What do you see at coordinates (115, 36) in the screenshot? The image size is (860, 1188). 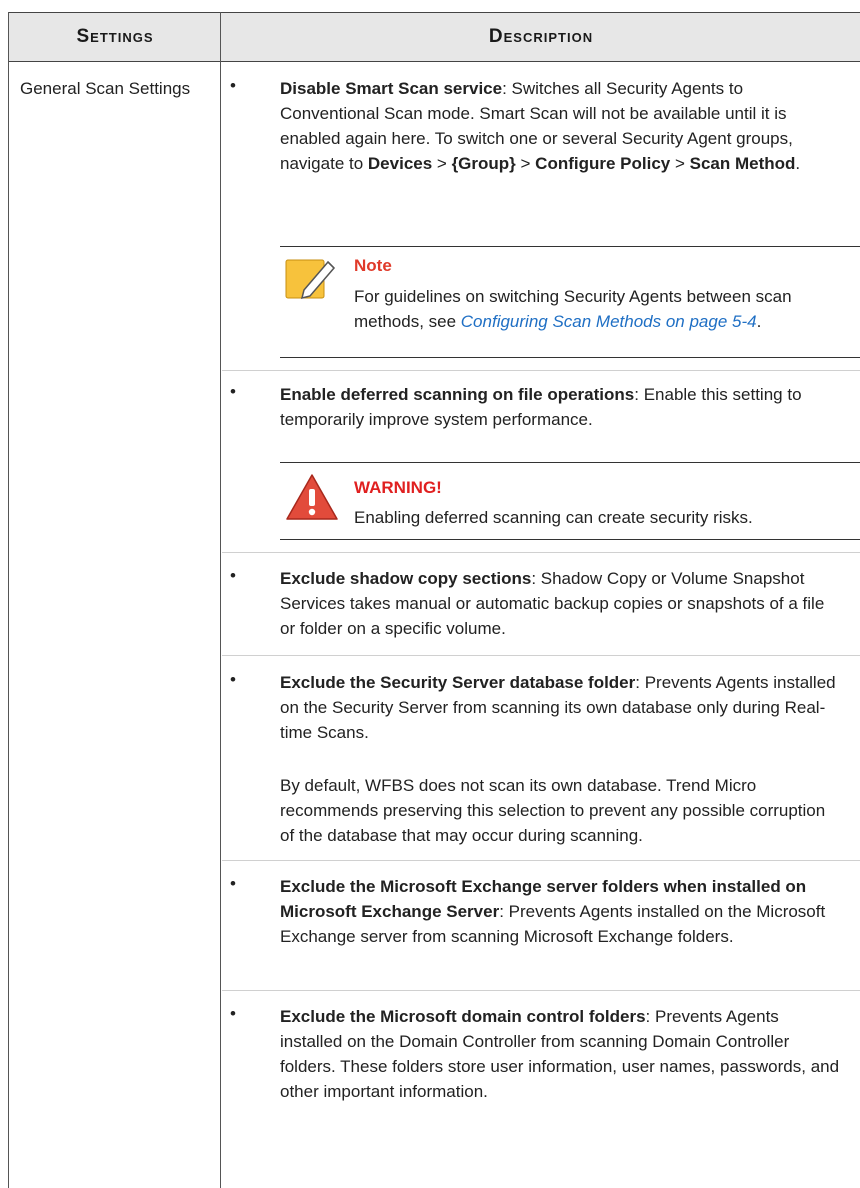 I see `header-settings: Settings` at bounding box center [115, 36].